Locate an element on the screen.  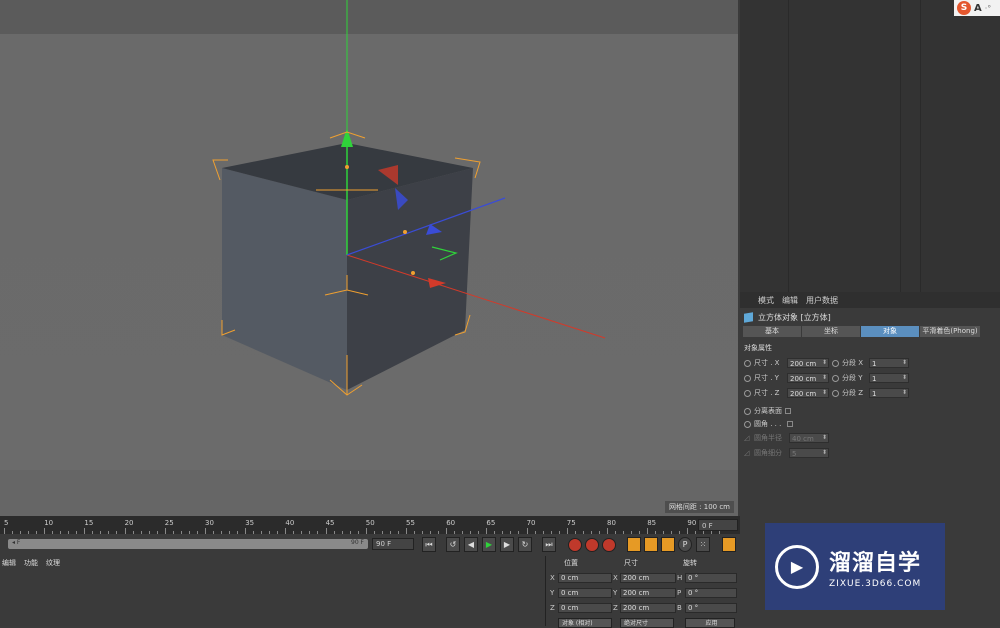
fillet-checkbox is located at coordinates (790, 424).